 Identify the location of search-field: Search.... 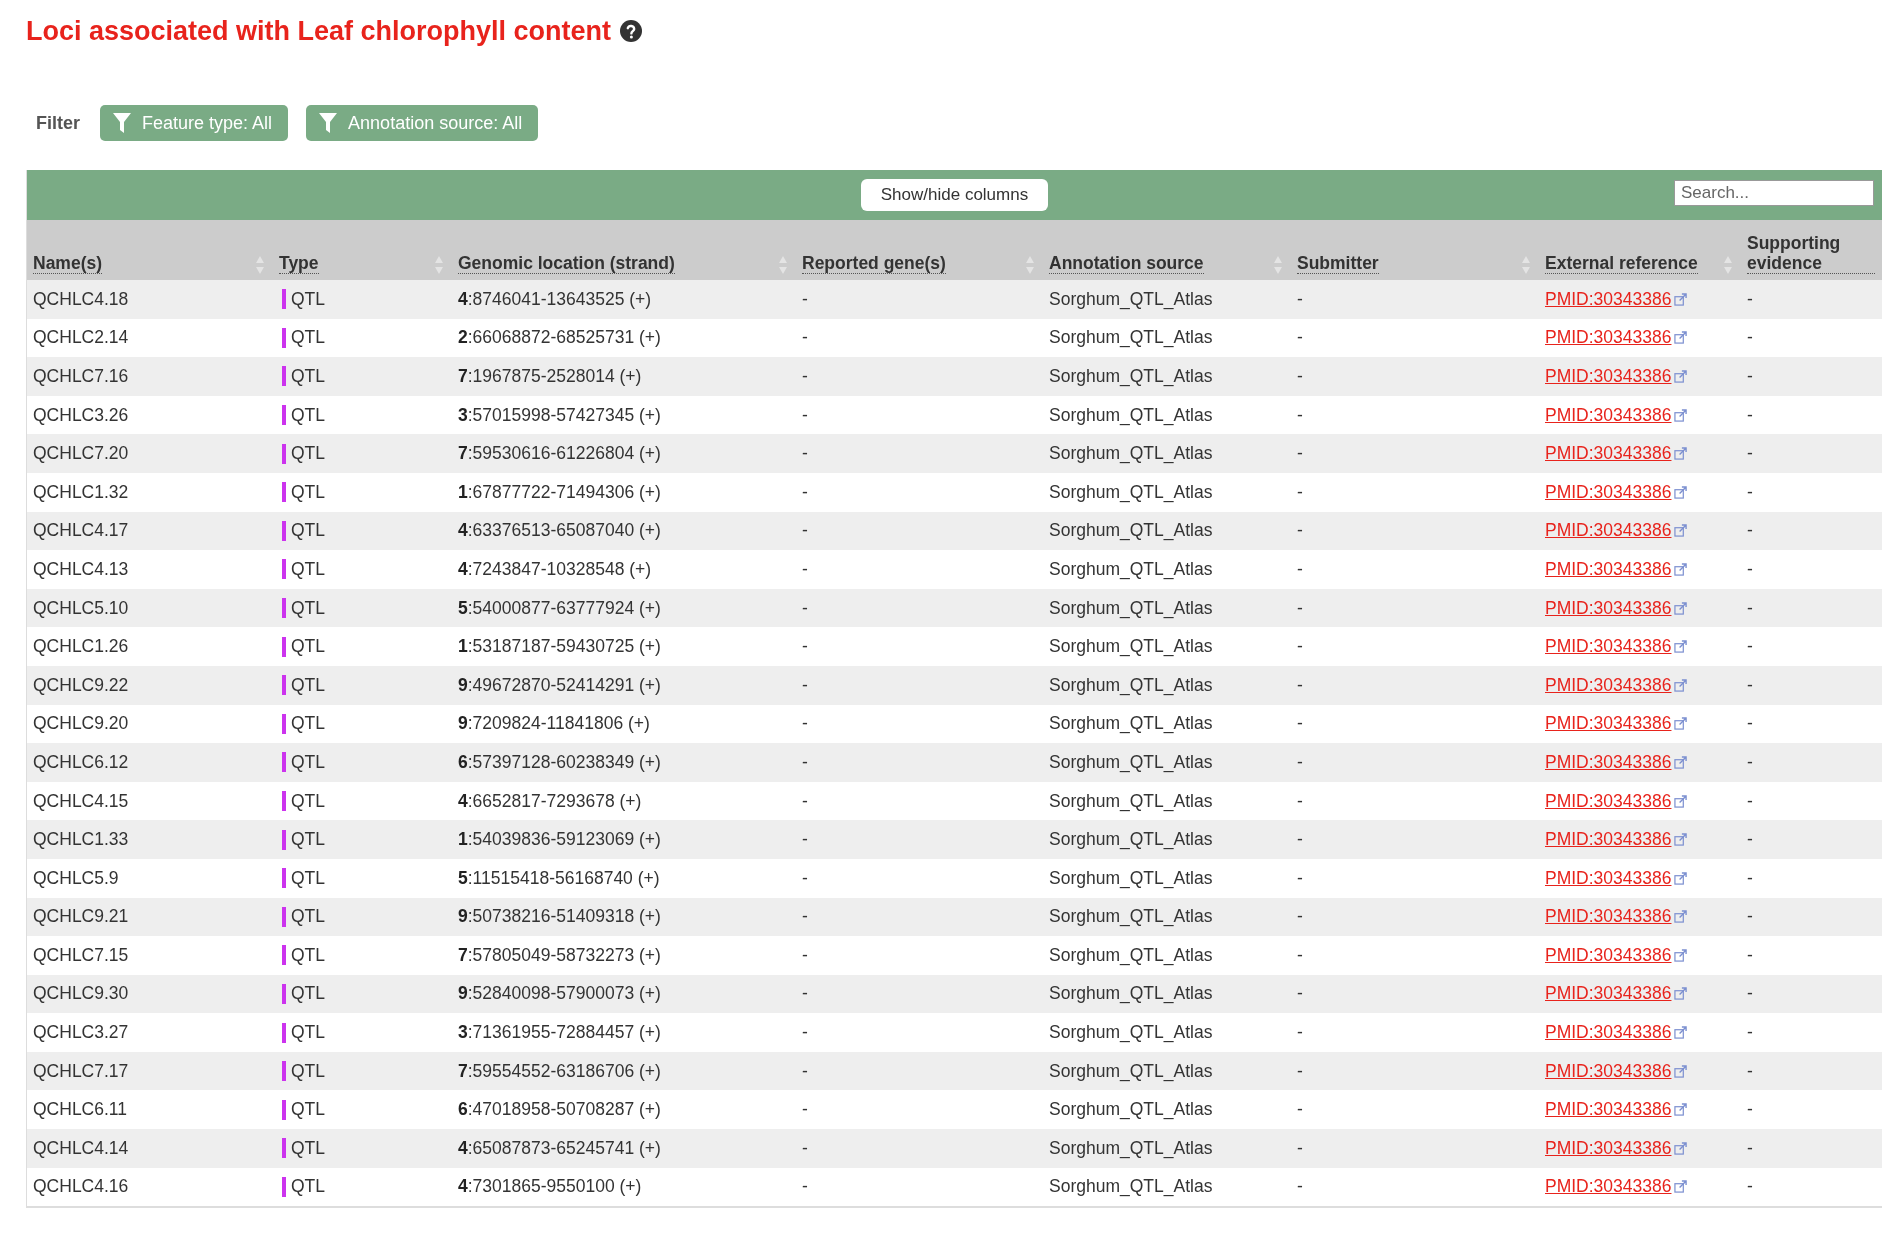
(1774, 193).